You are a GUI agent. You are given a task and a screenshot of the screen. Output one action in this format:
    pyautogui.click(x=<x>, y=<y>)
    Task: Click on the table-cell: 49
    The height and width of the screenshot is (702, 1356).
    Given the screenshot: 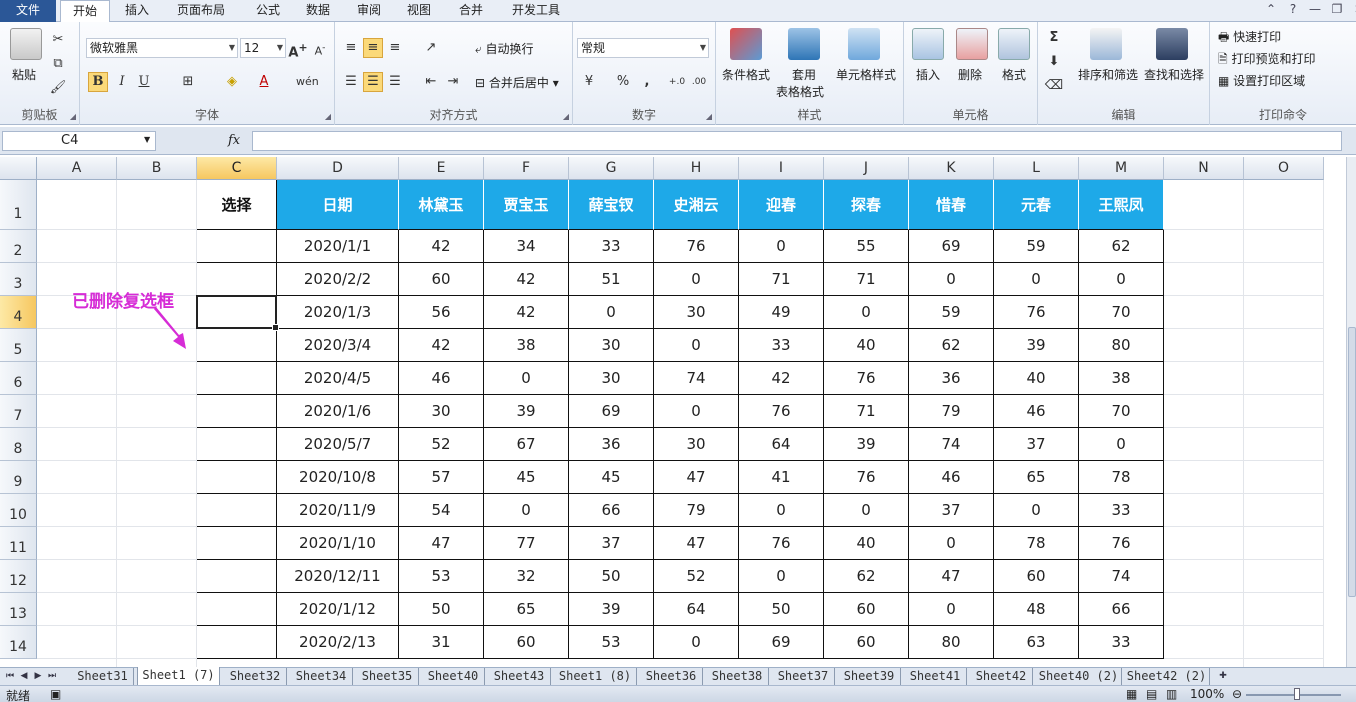 What is the action you would take?
    pyautogui.click(x=781, y=312)
    